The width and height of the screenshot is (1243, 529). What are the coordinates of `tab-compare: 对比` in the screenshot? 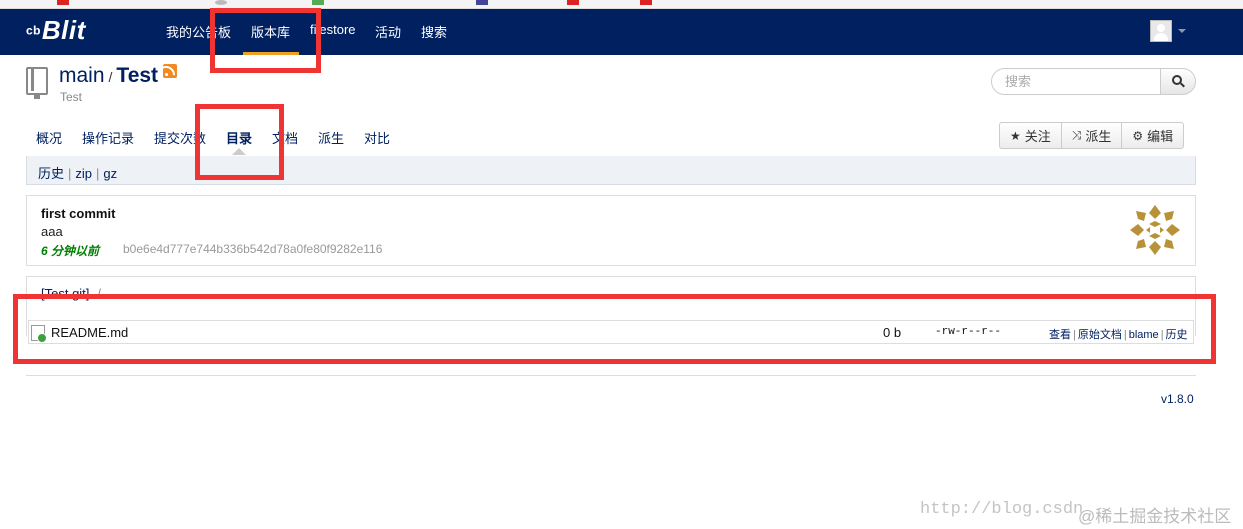 It's located at (377, 137).